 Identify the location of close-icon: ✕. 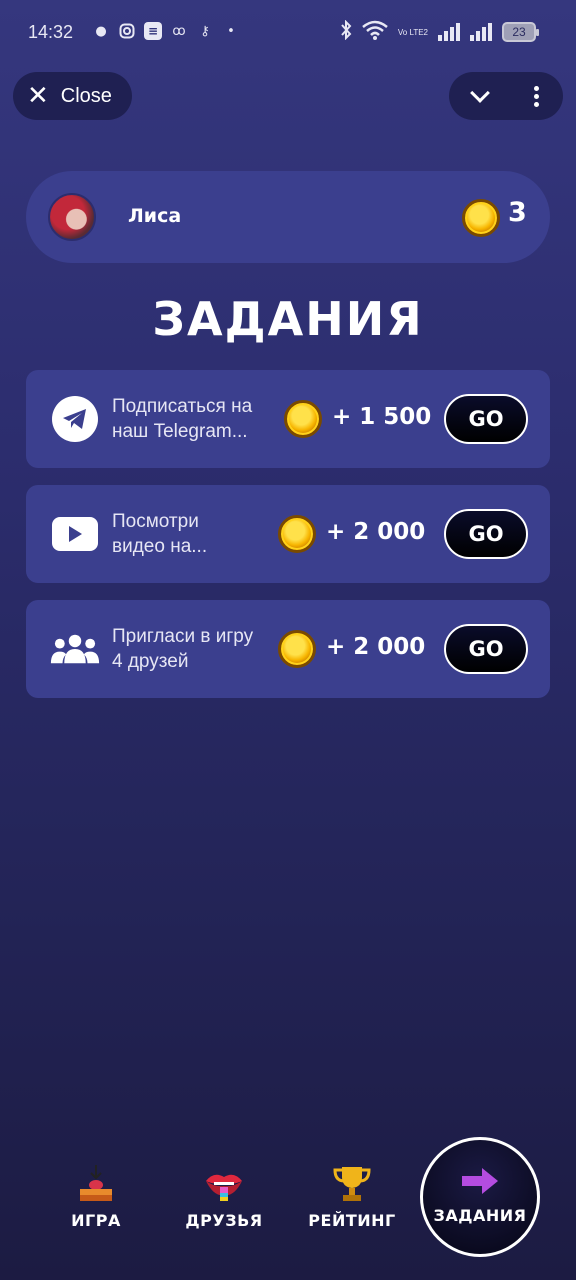
(38, 96).